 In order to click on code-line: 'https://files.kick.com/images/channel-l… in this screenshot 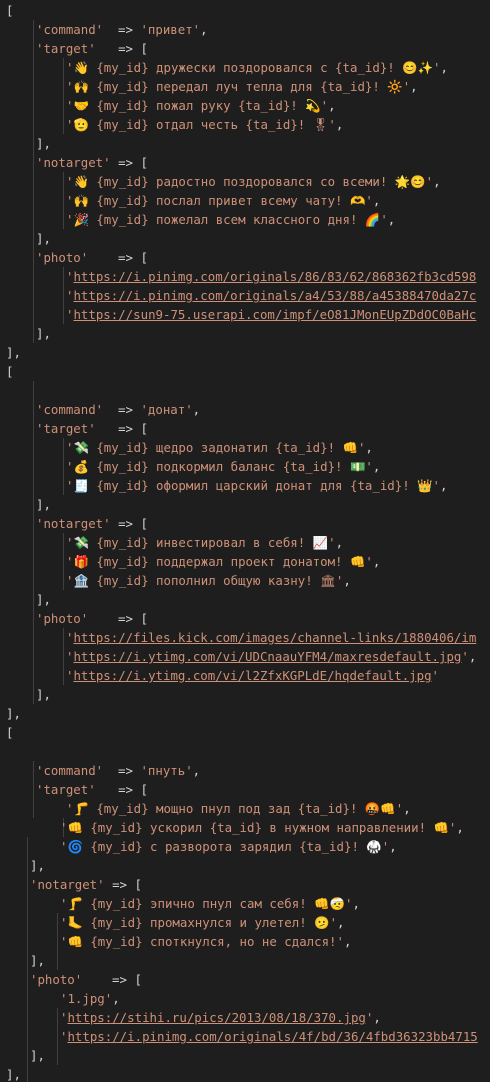, I will do `click(271, 637)`.